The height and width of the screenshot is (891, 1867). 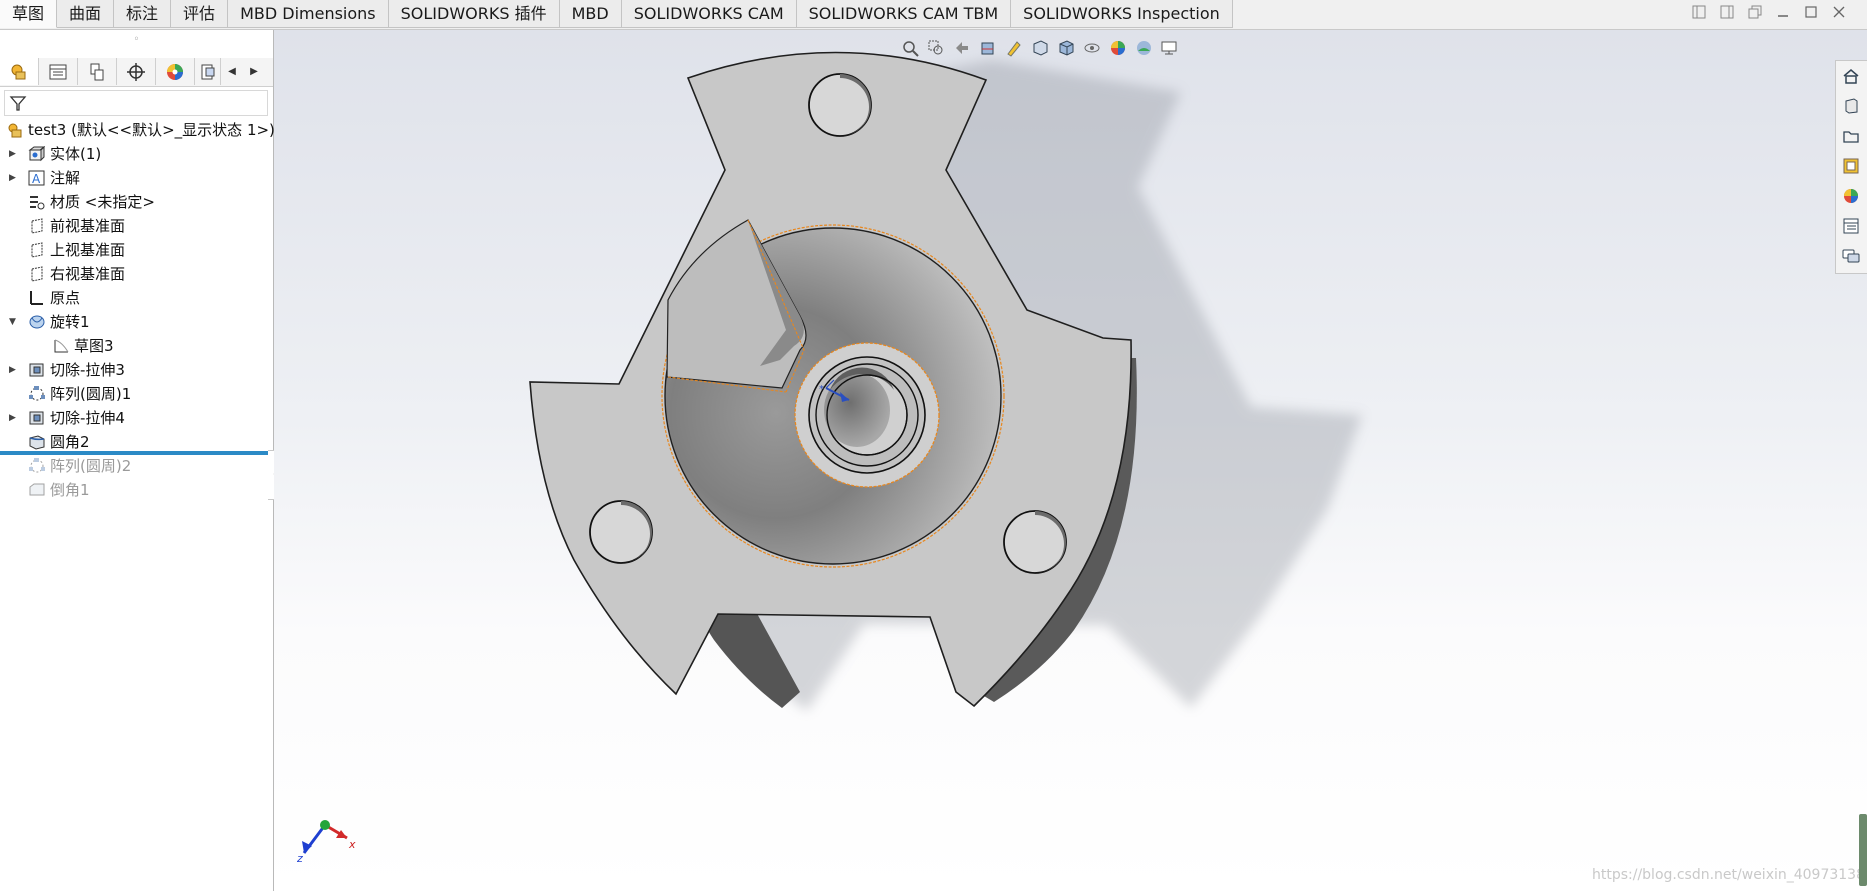 What do you see at coordinates (1851, 76) in the screenshot?
I see `solidworks-resources-home-icon` at bounding box center [1851, 76].